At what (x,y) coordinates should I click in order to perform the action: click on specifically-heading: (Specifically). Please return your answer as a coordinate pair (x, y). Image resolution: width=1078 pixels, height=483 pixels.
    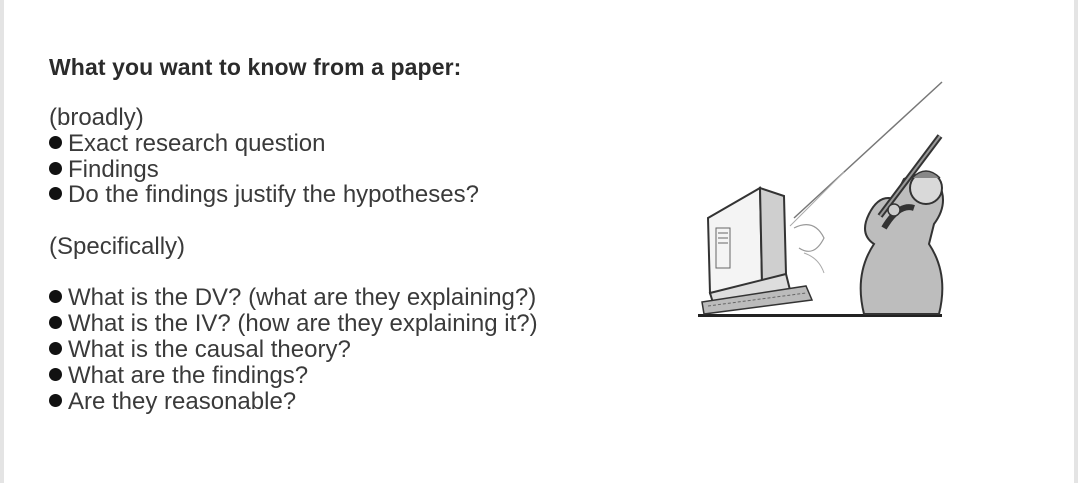
    Looking at the image, I should click on (117, 246).